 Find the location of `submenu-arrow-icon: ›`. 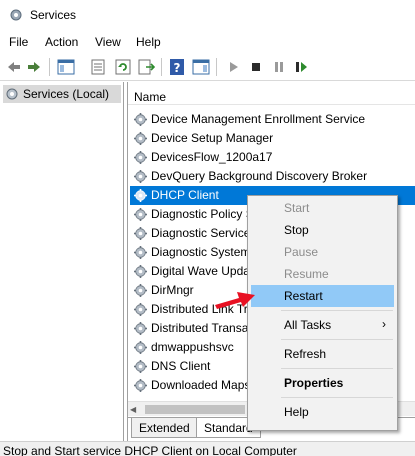

submenu-arrow-icon: › is located at coordinates (384, 324).